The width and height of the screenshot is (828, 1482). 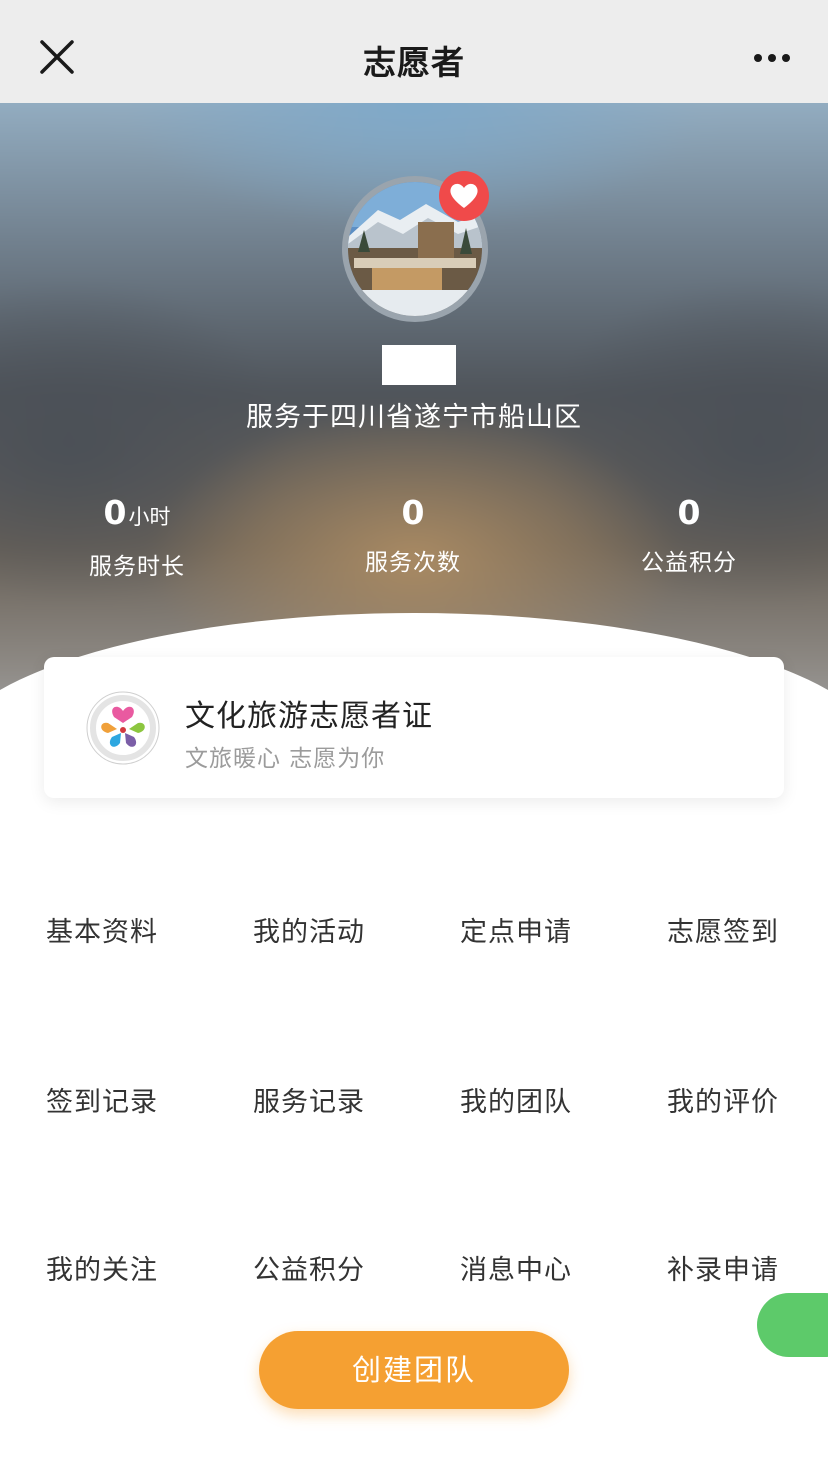 What do you see at coordinates (285, 759) in the screenshot?
I see `certificate-subtitle: 文旅暖心 志愿为你` at bounding box center [285, 759].